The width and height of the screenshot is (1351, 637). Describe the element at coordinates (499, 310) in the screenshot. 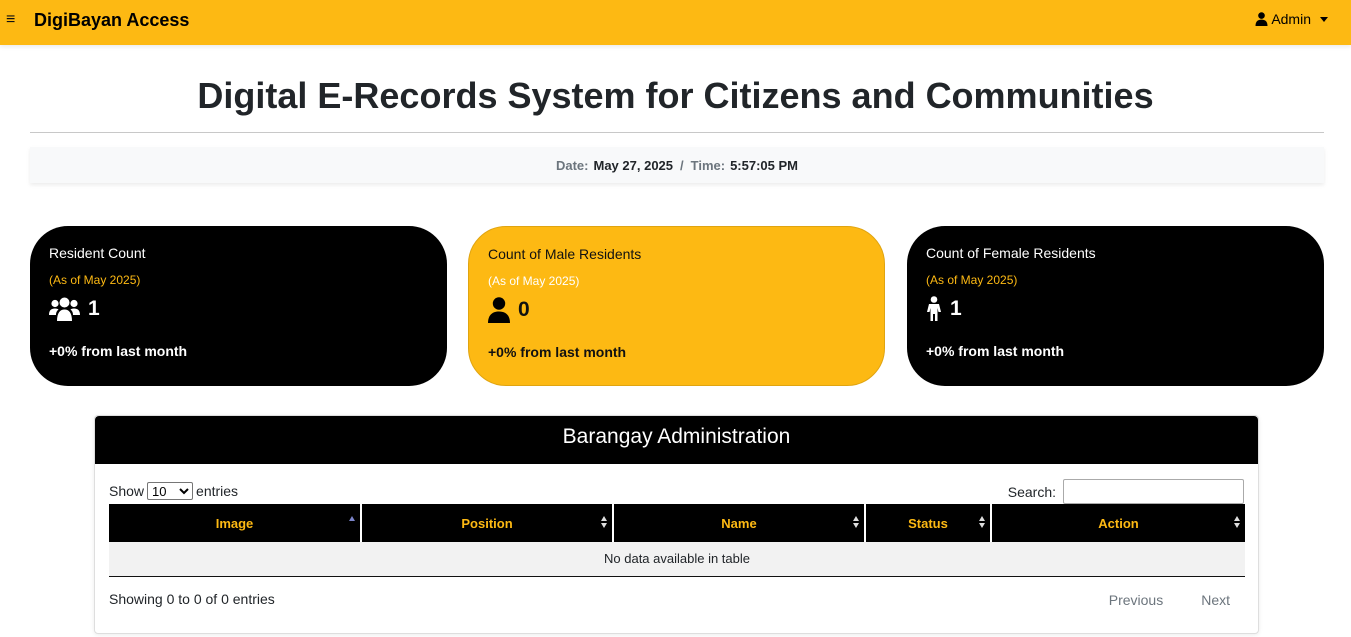

I see `male-icon` at that location.